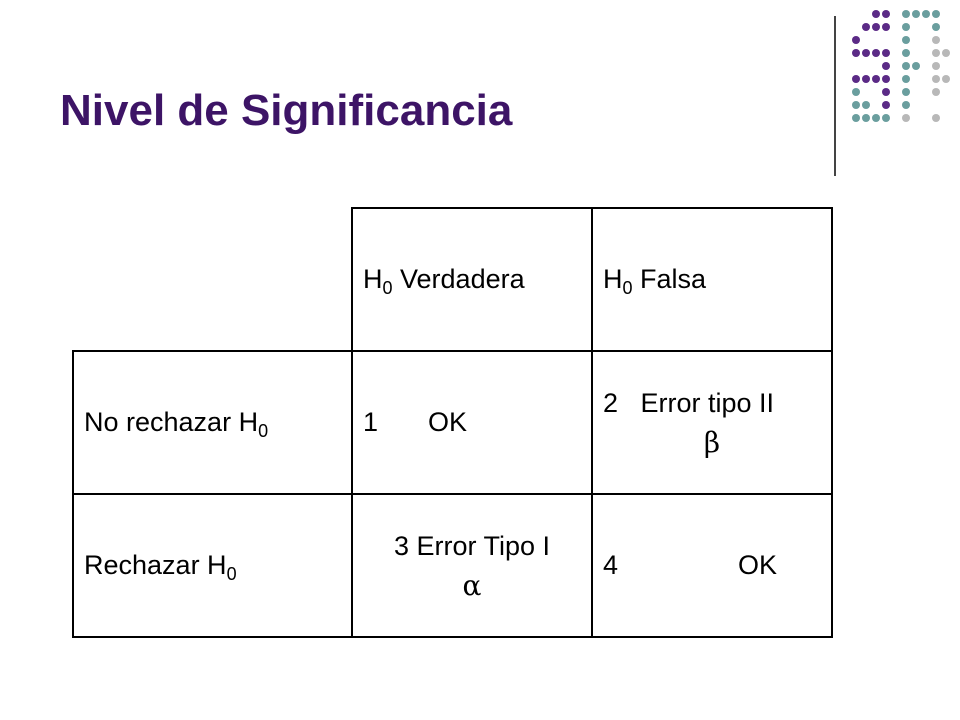  Describe the element at coordinates (212, 279) in the screenshot. I see `empty-corner-cell` at that location.